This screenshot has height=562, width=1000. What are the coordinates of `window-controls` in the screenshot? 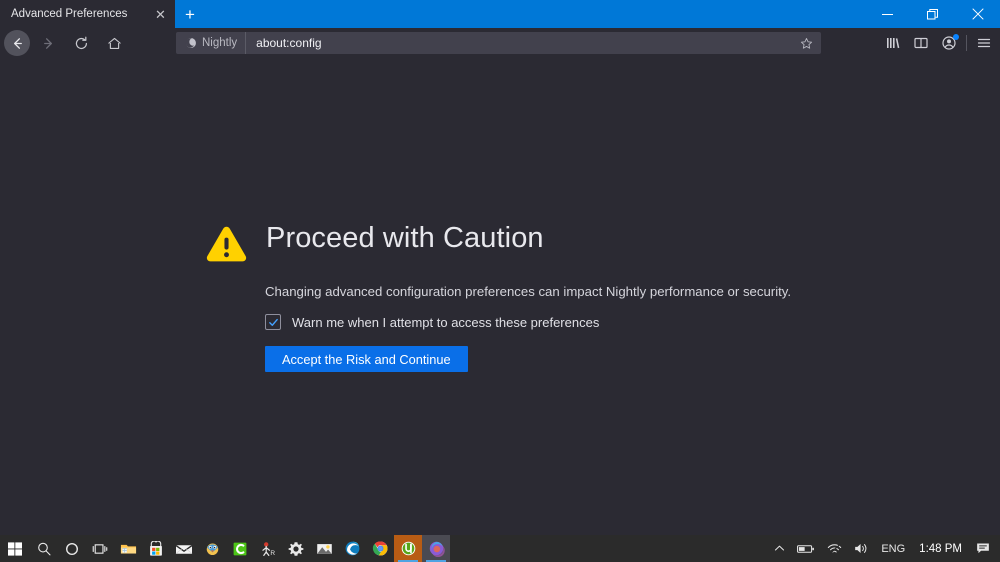 It's located at (932, 14).